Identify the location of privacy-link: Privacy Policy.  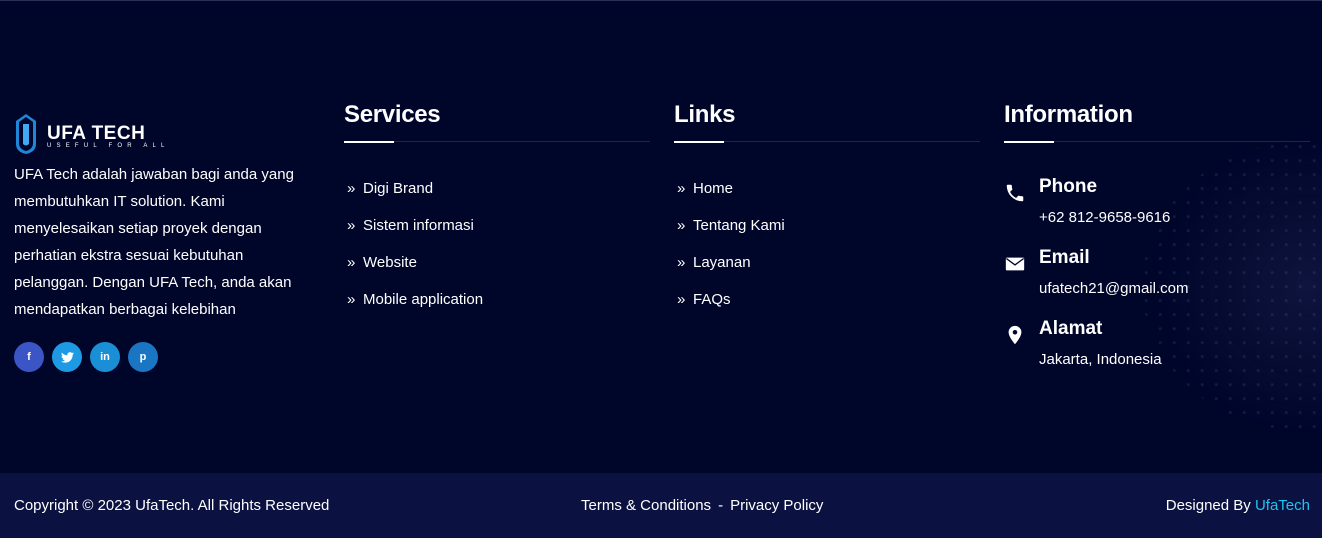
(776, 505).